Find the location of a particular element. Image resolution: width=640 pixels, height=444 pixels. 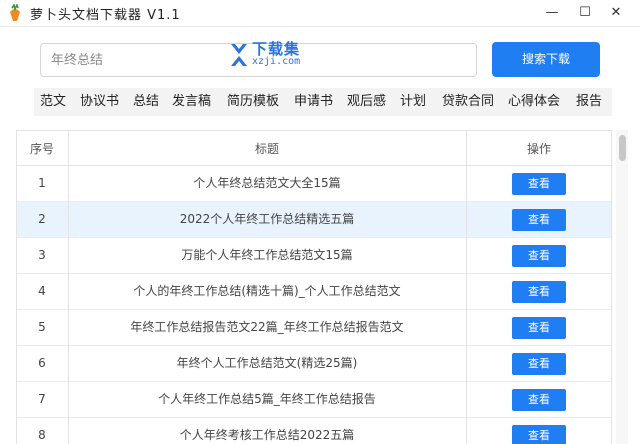

category-item: 计划 is located at coordinates (413, 102).